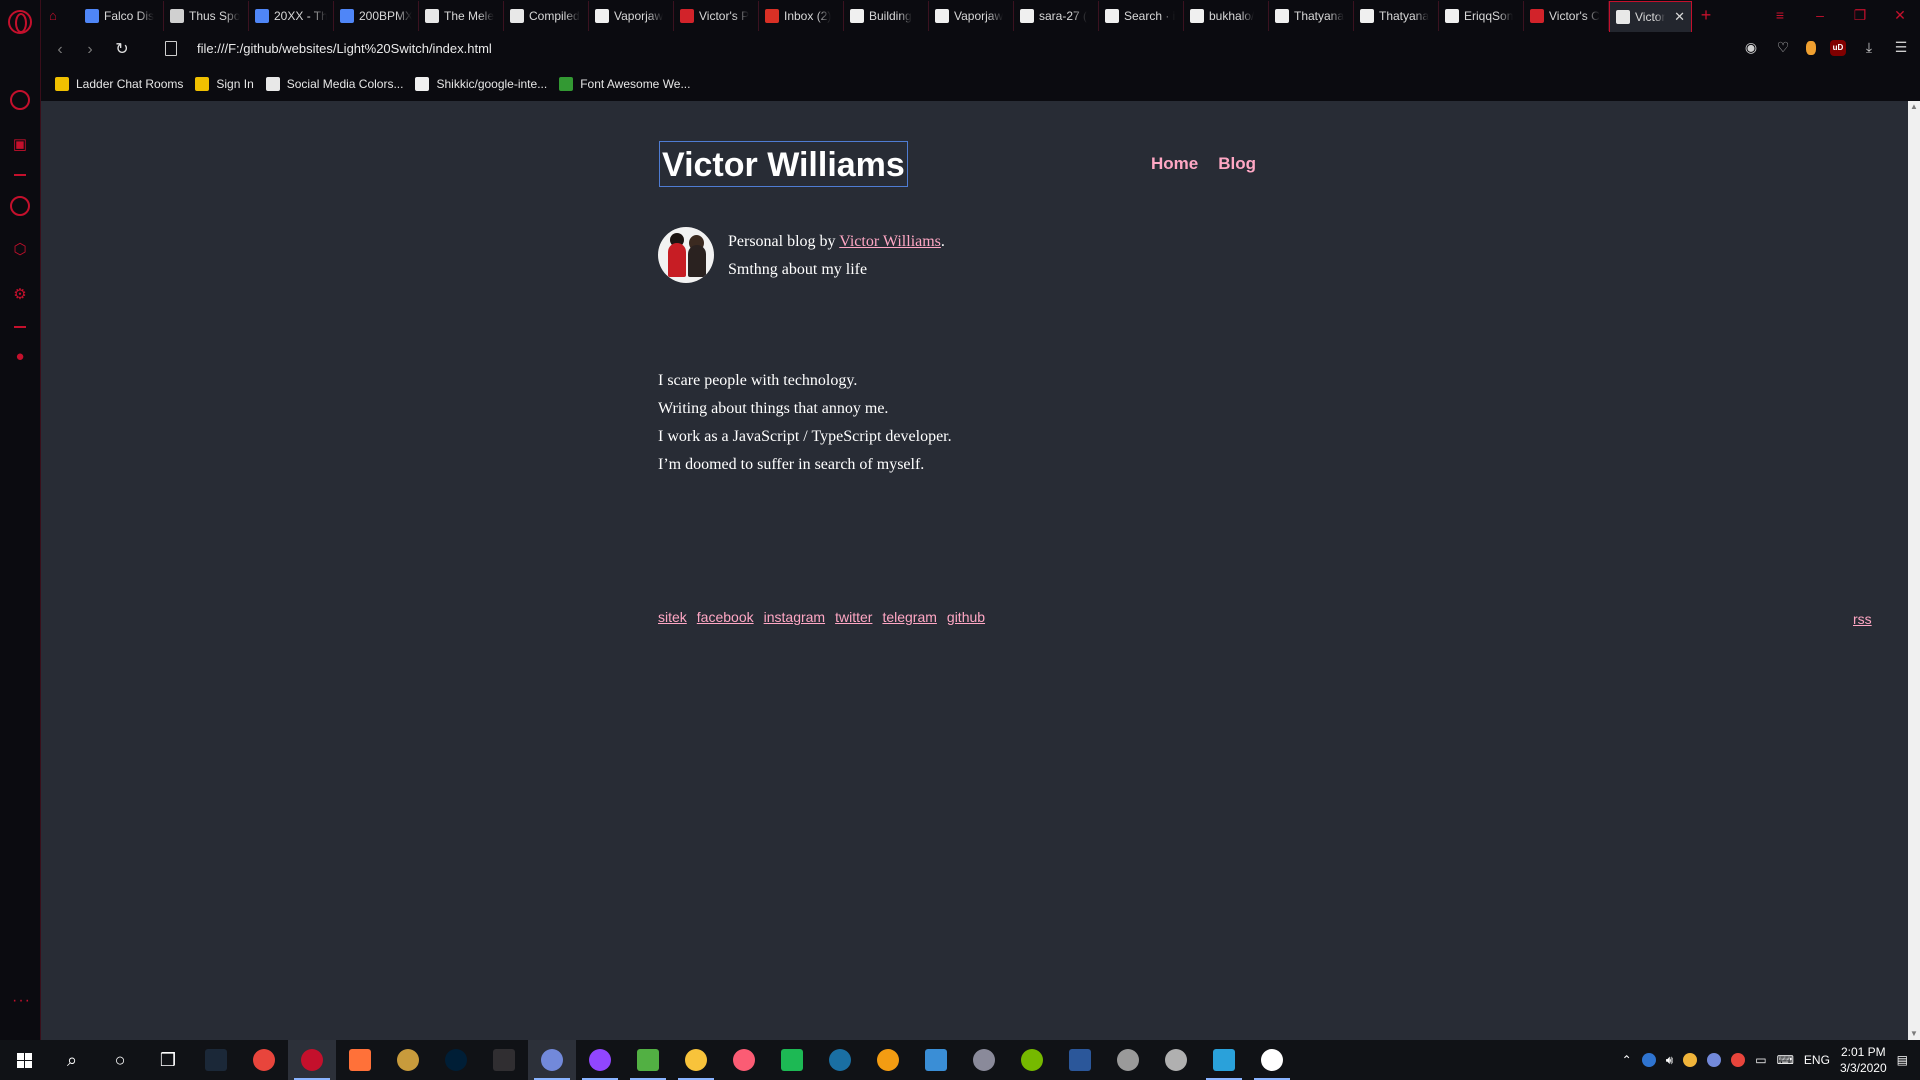  What do you see at coordinates (1820, 16) in the screenshot?
I see `minimize-icon: –` at bounding box center [1820, 16].